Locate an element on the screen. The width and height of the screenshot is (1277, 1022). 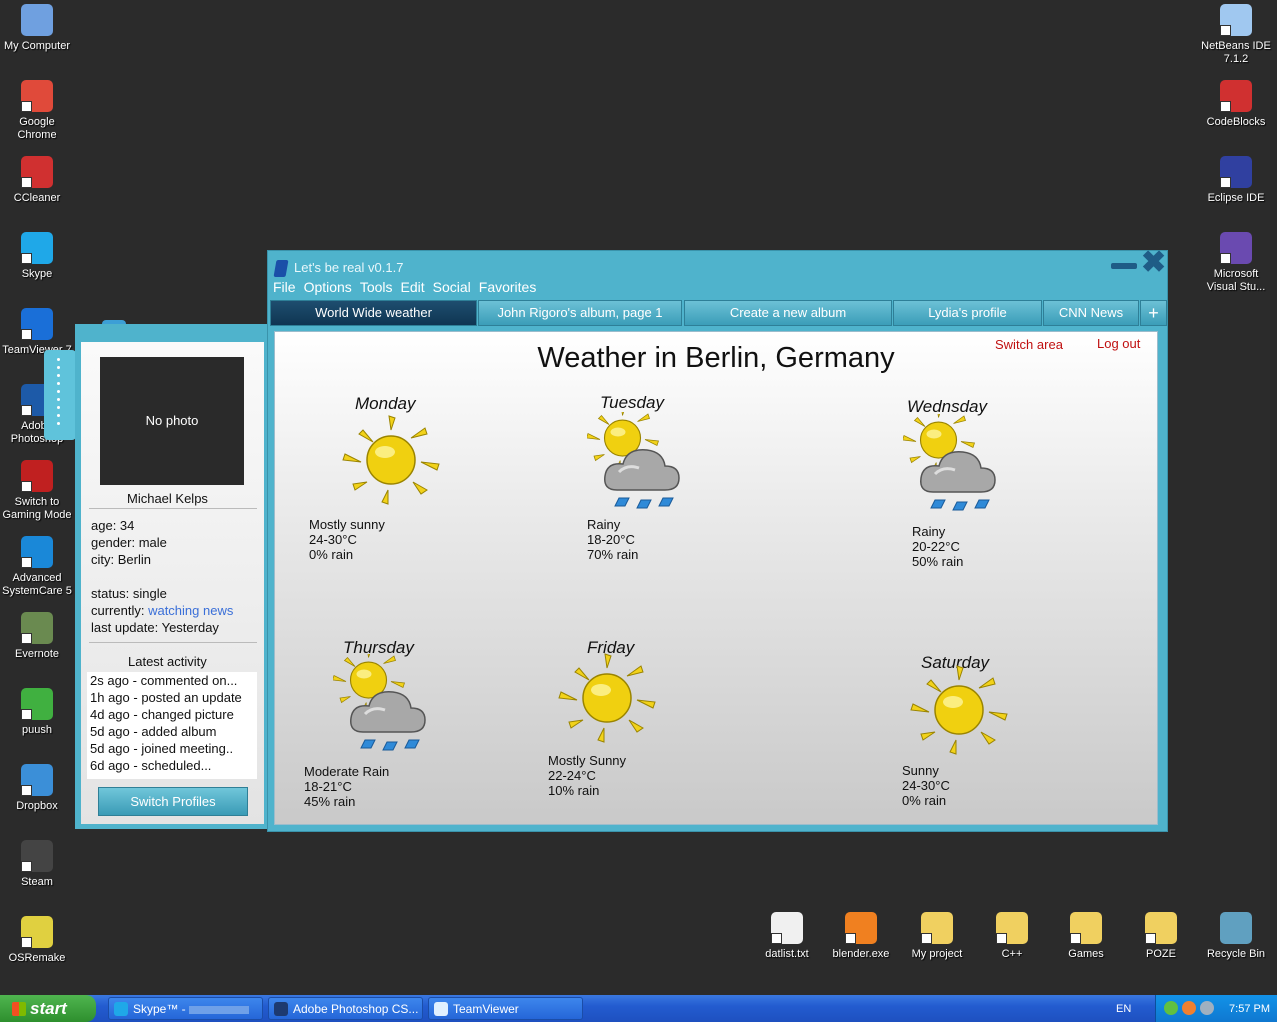
desktop-icon: Evernote is located at coordinates (37, 636).